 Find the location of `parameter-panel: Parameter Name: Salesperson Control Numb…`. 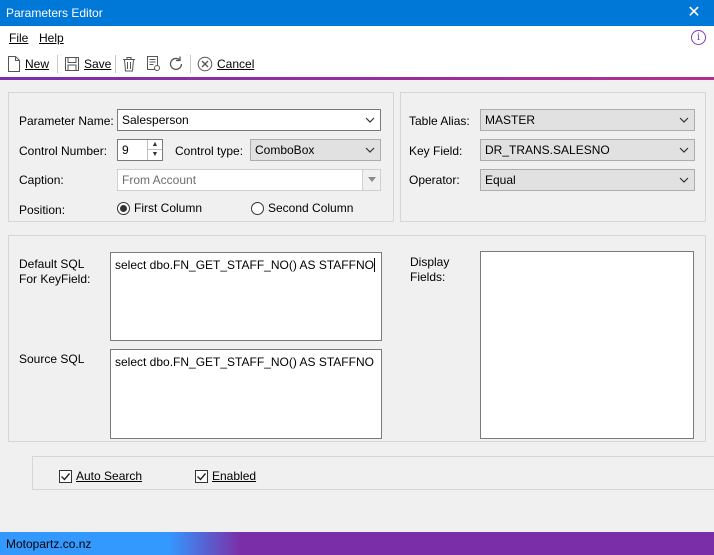

parameter-panel: Parameter Name: Salesperson Control Numb… is located at coordinates (201, 157).